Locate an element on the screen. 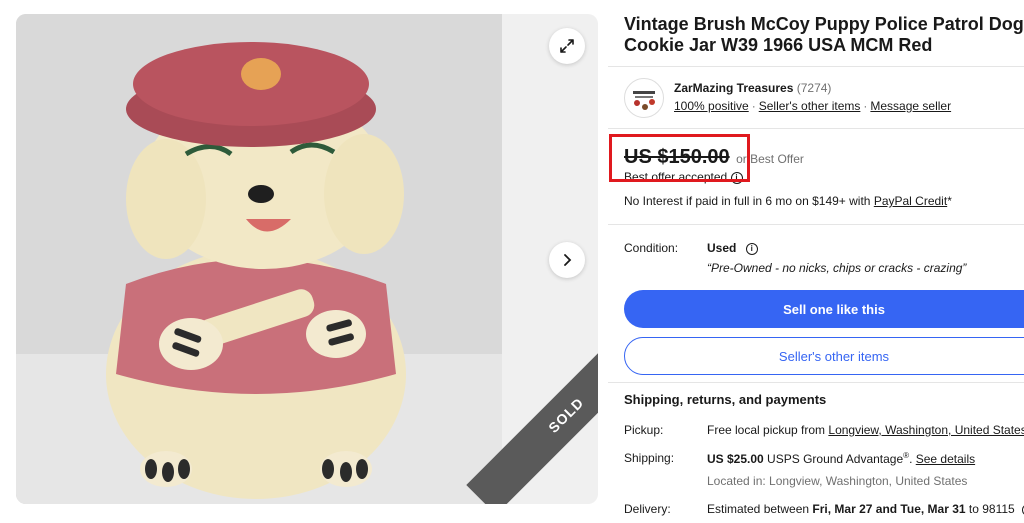 This screenshot has width=1024, height=523. paypal-credit-link: PayPal Credit is located at coordinates (910, 201).